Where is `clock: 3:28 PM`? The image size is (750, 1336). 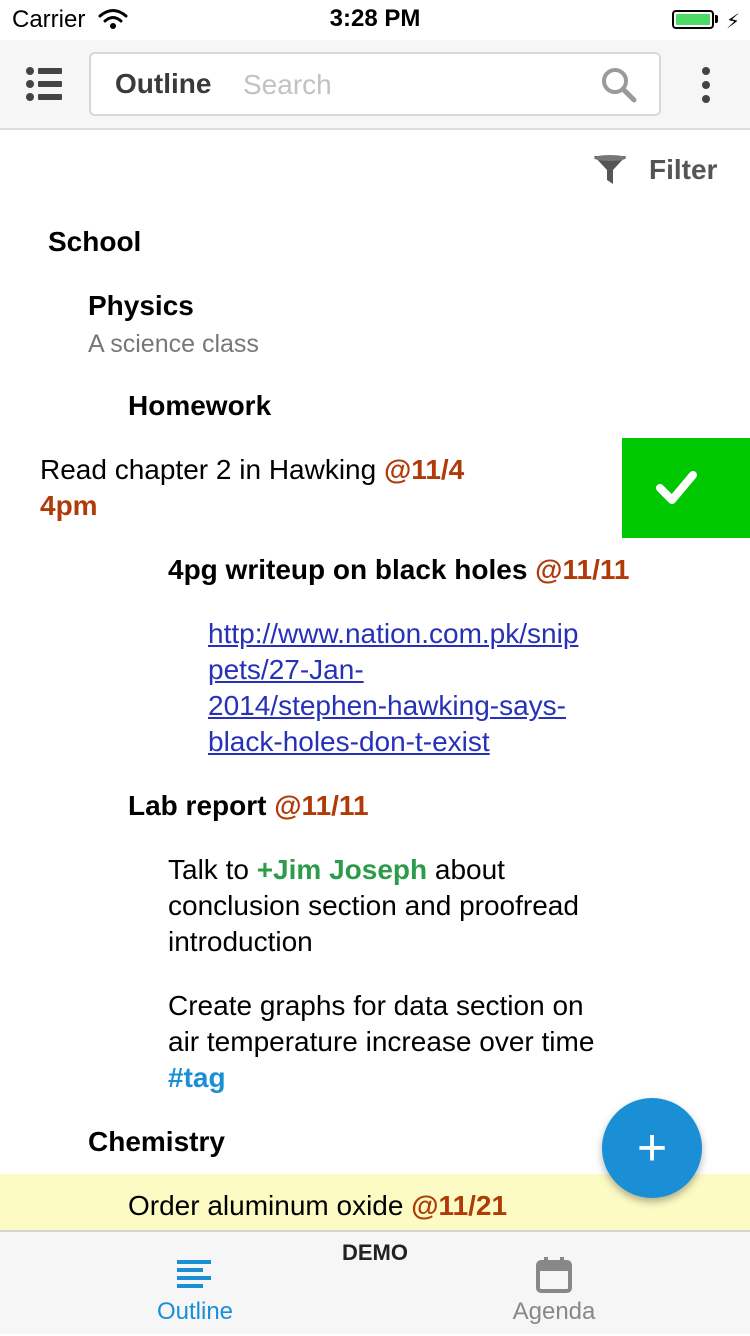
clock: 3:28 PM is located at coordinates (375, 18).